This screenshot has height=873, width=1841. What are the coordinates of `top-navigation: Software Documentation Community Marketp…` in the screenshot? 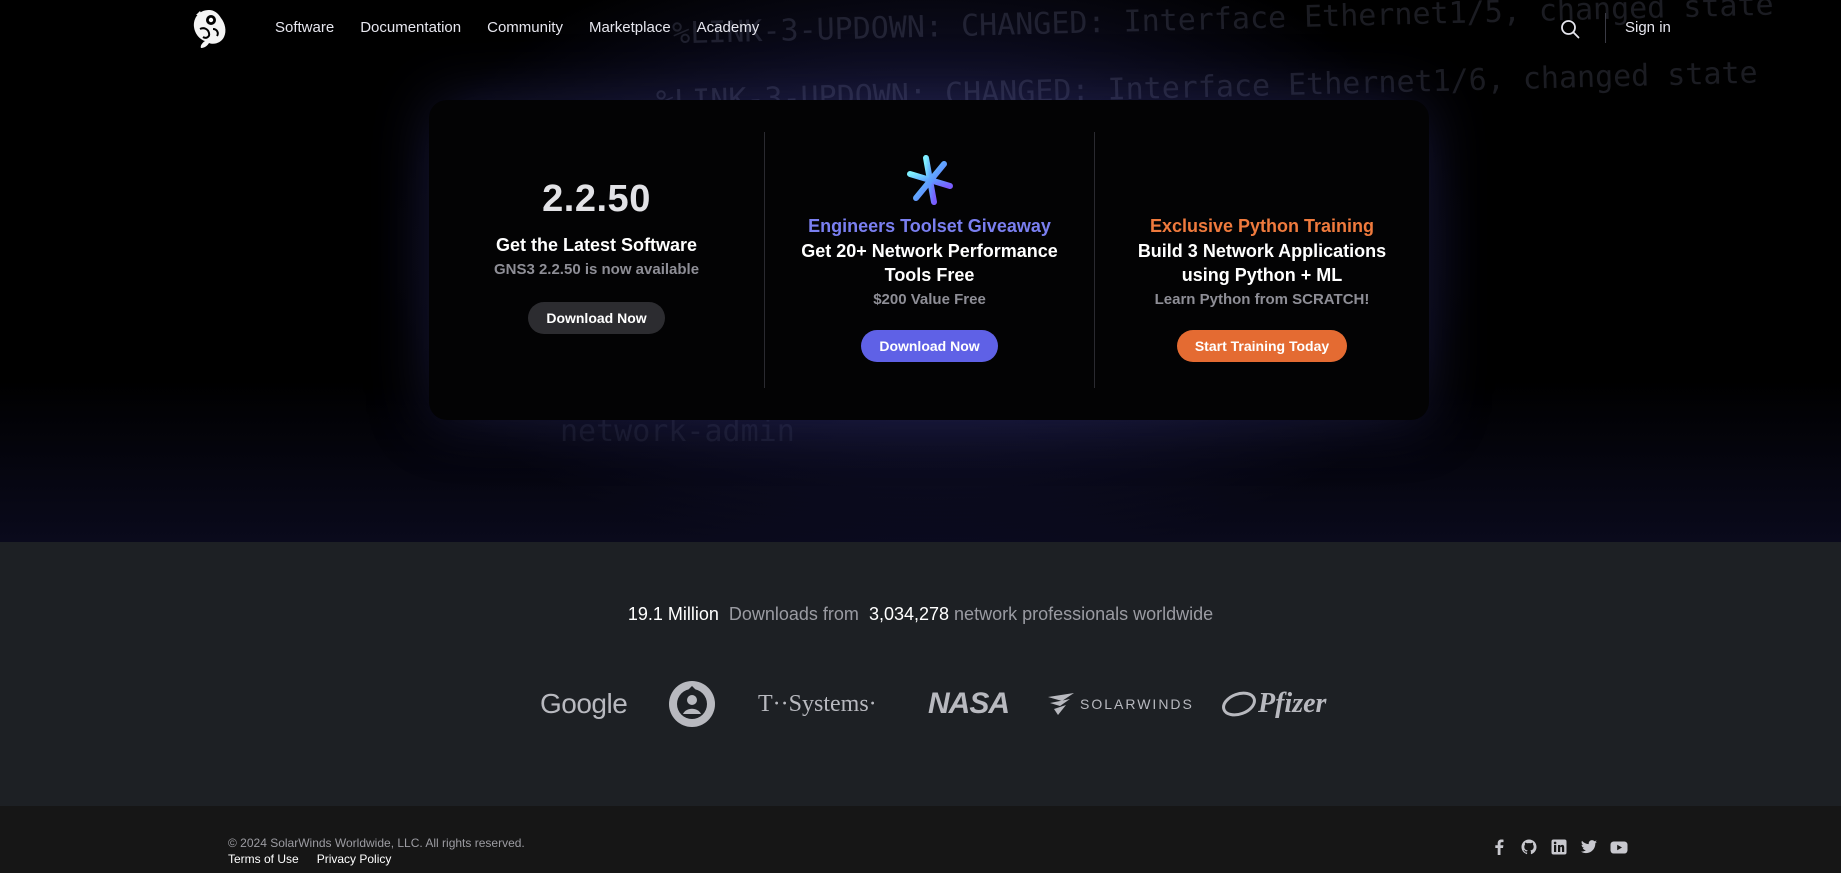 It's located at (920, 28).